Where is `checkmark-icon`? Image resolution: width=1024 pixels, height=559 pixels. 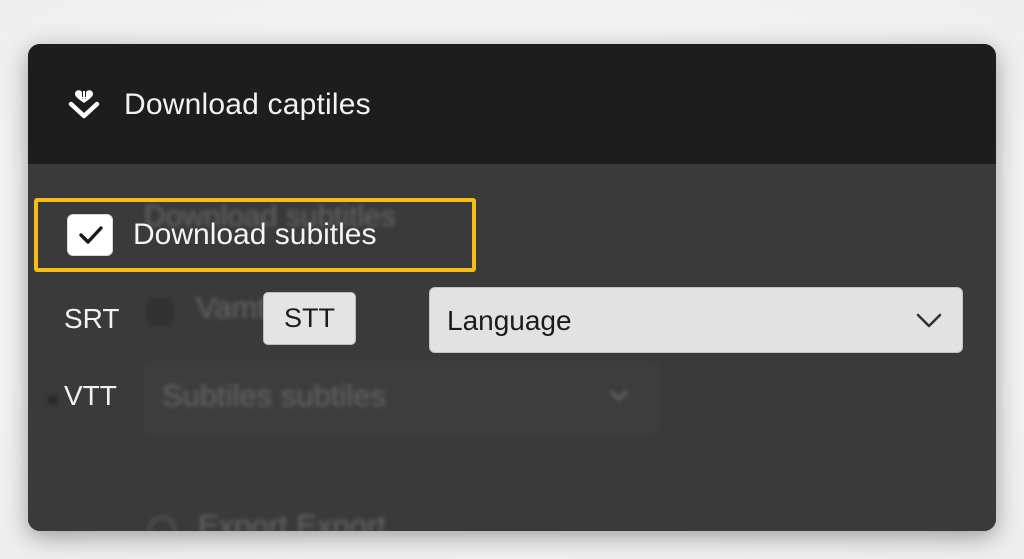
checkmark-icon is located at coordinates (91, 235).